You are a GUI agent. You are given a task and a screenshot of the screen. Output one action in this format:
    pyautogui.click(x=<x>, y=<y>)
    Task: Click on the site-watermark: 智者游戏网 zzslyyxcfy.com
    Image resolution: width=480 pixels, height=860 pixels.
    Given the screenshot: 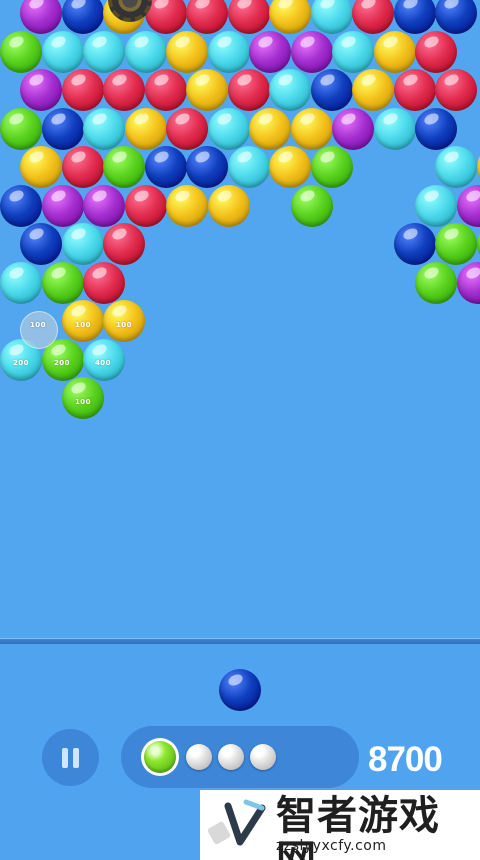 What is the action you would take?
    pyautogui.click(x=340, y=825)
    